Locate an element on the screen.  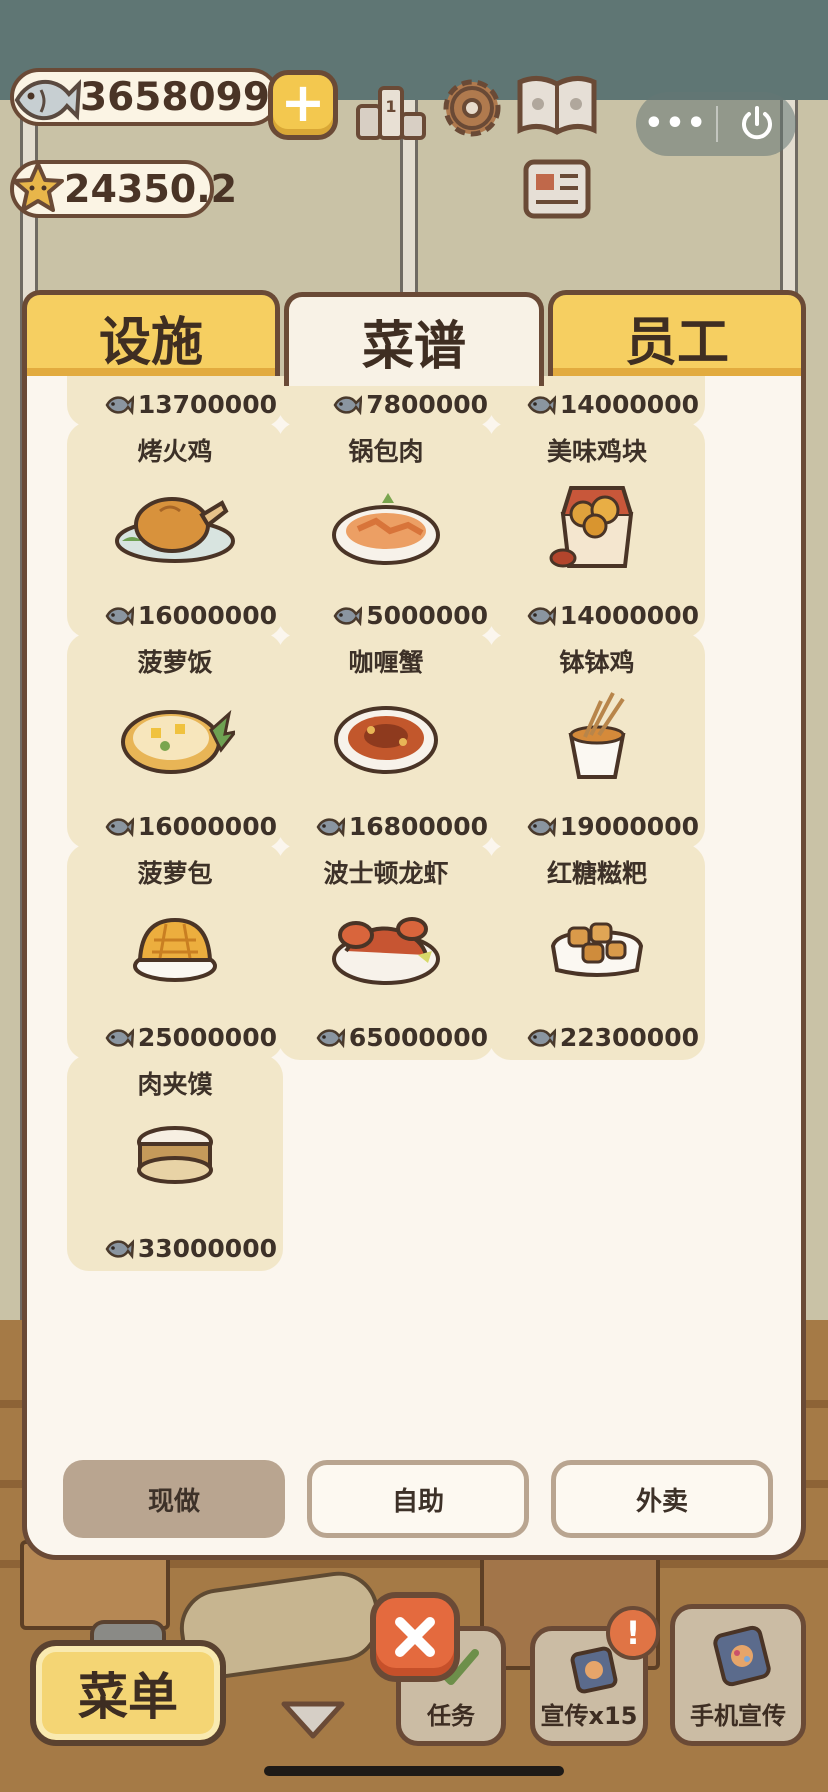
recipe-card: 波士顿龙虾 65000000 is located at coordinates (386, 952).